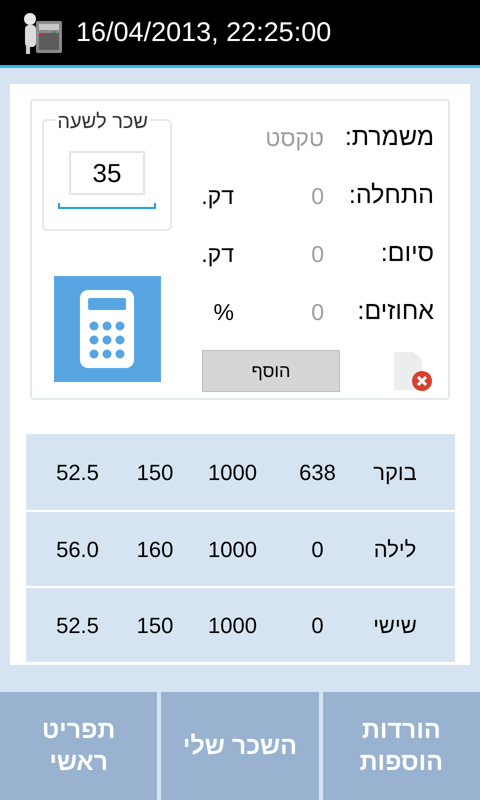 This screenshot has width=480, height=800. Describe the element at coordinates (224, 312) in the screenshot. I see `unit-label: %` at that location.